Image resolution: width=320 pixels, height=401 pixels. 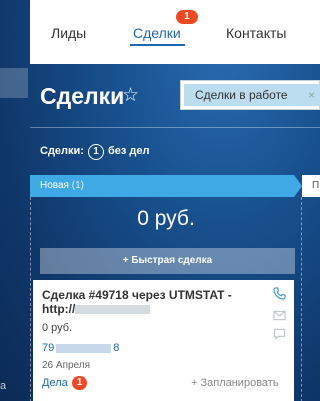 What do you see at coordinates (279, 296) in the screenshot?
I see `phone-icon` at bounding box center [279, 296].